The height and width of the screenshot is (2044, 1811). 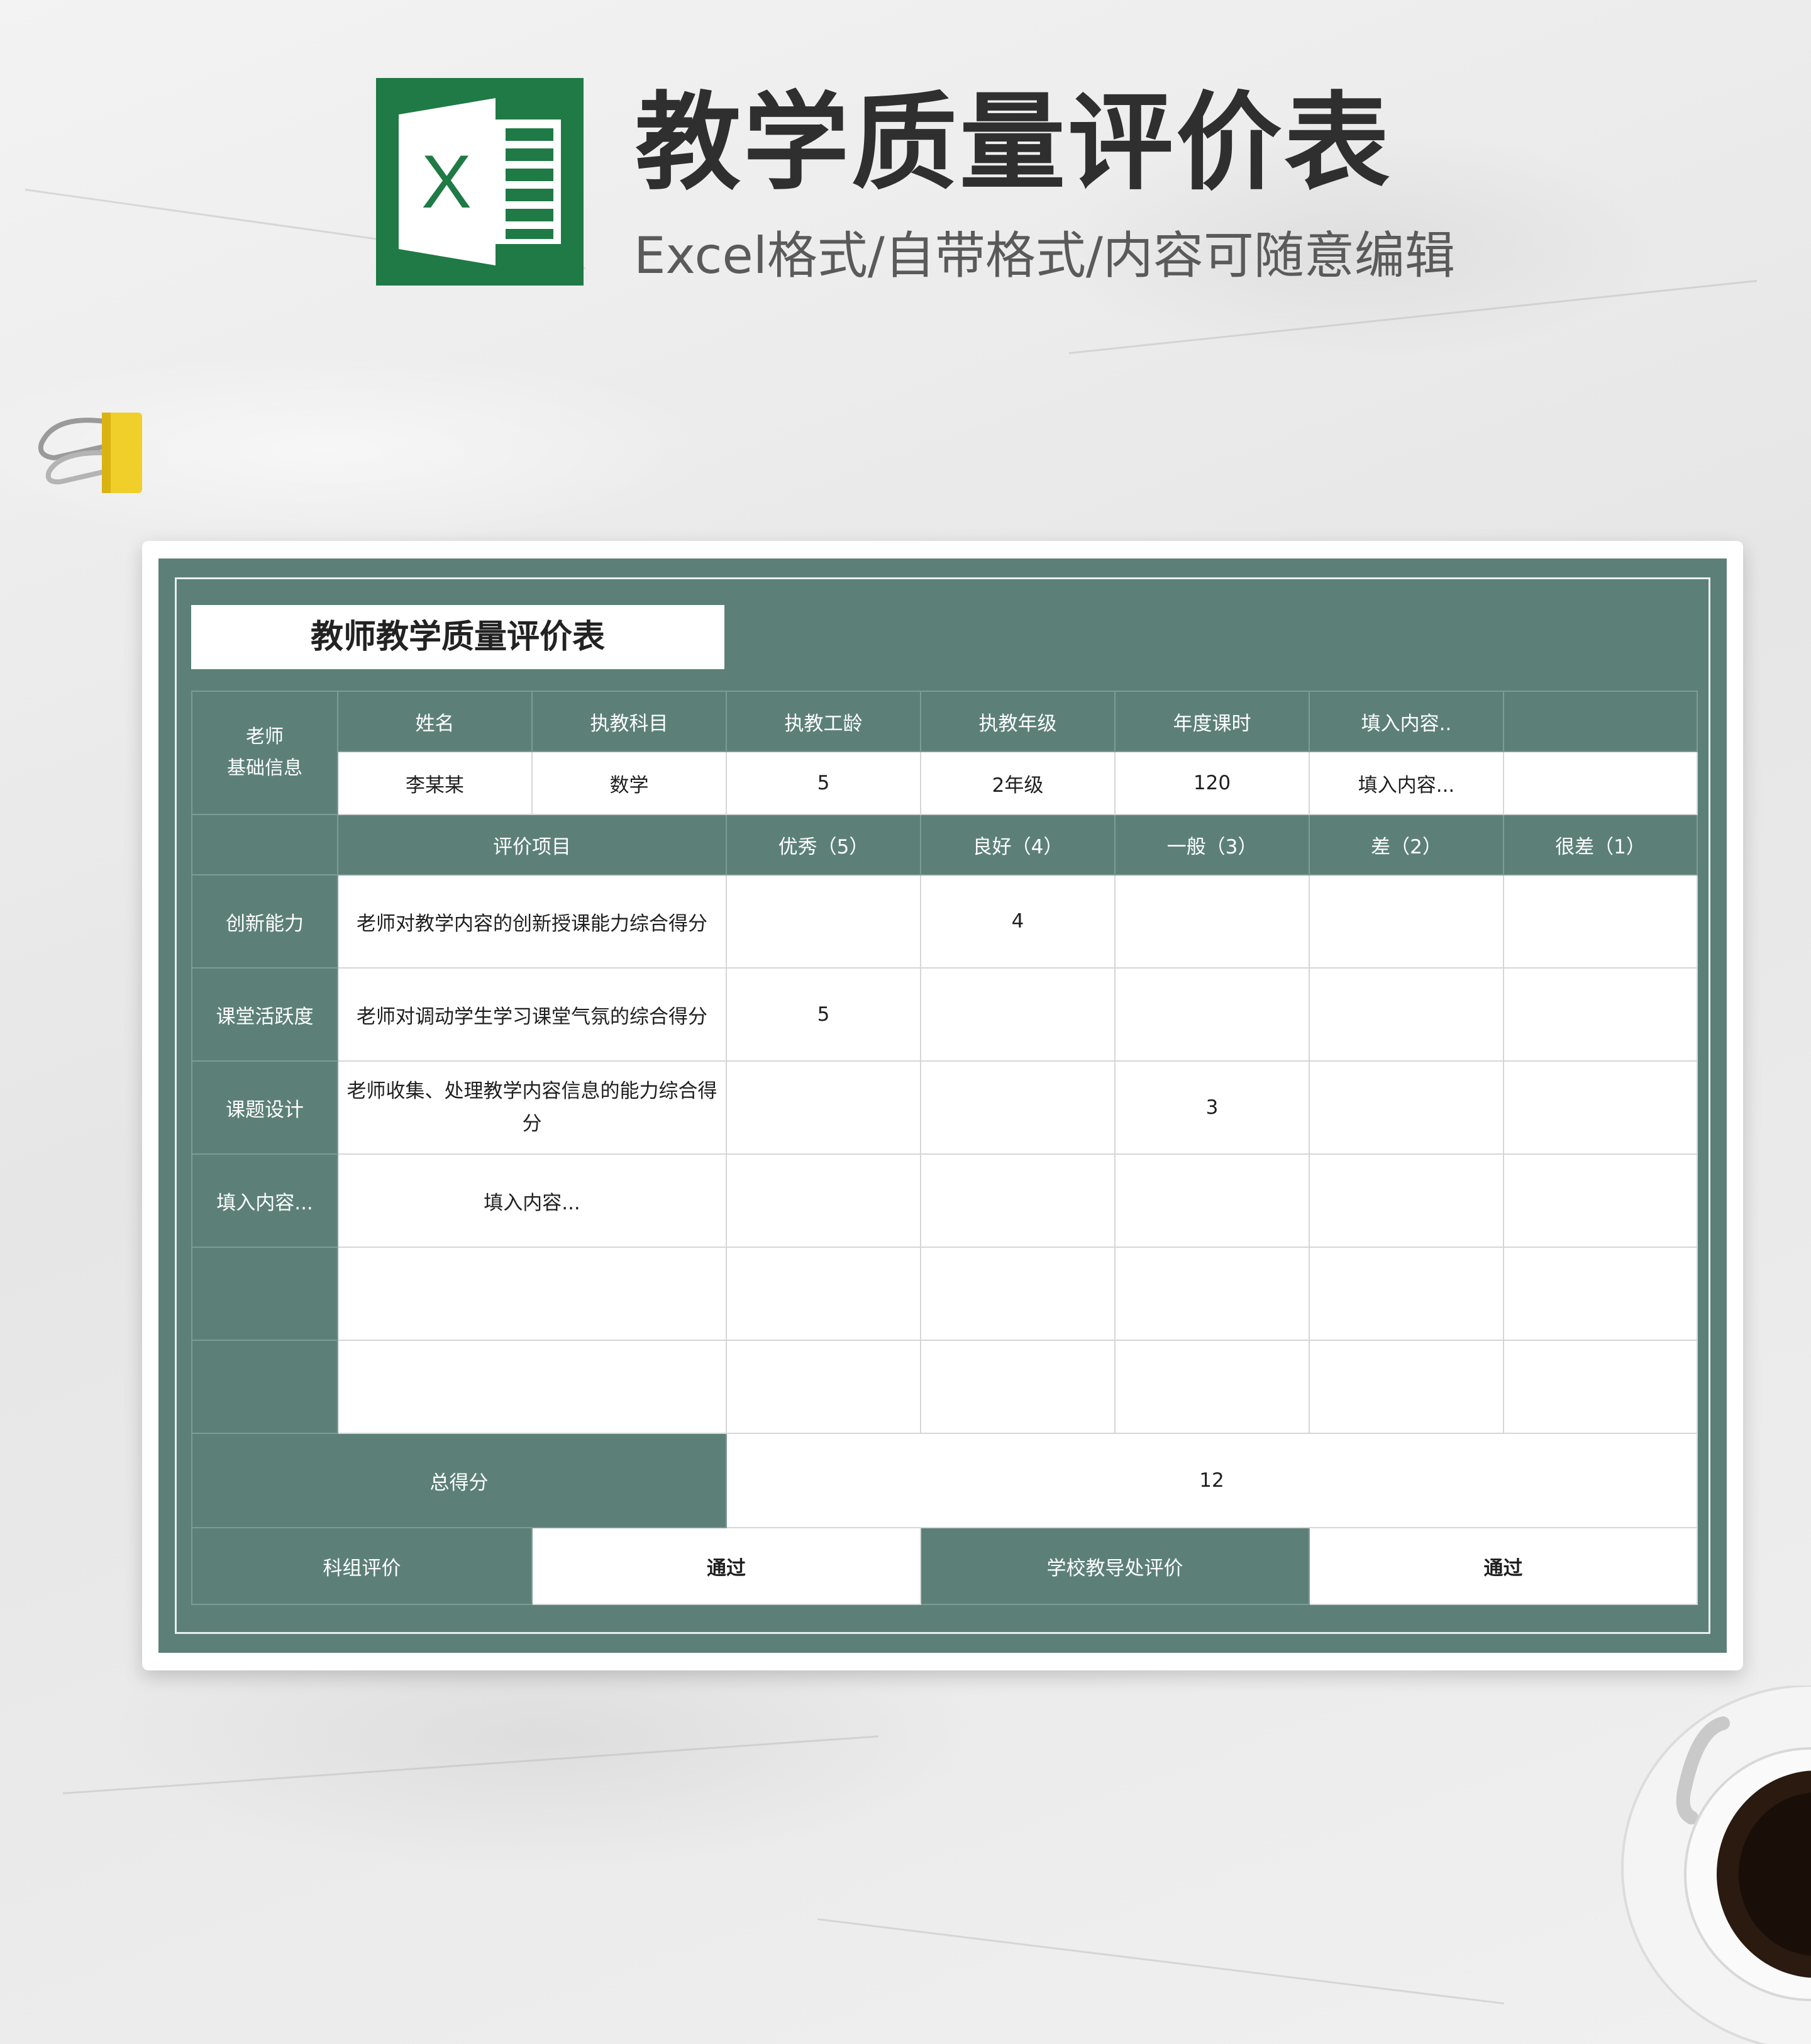 I want to click on info-header-hours: 年度课时, so click(x=1212, y=721).